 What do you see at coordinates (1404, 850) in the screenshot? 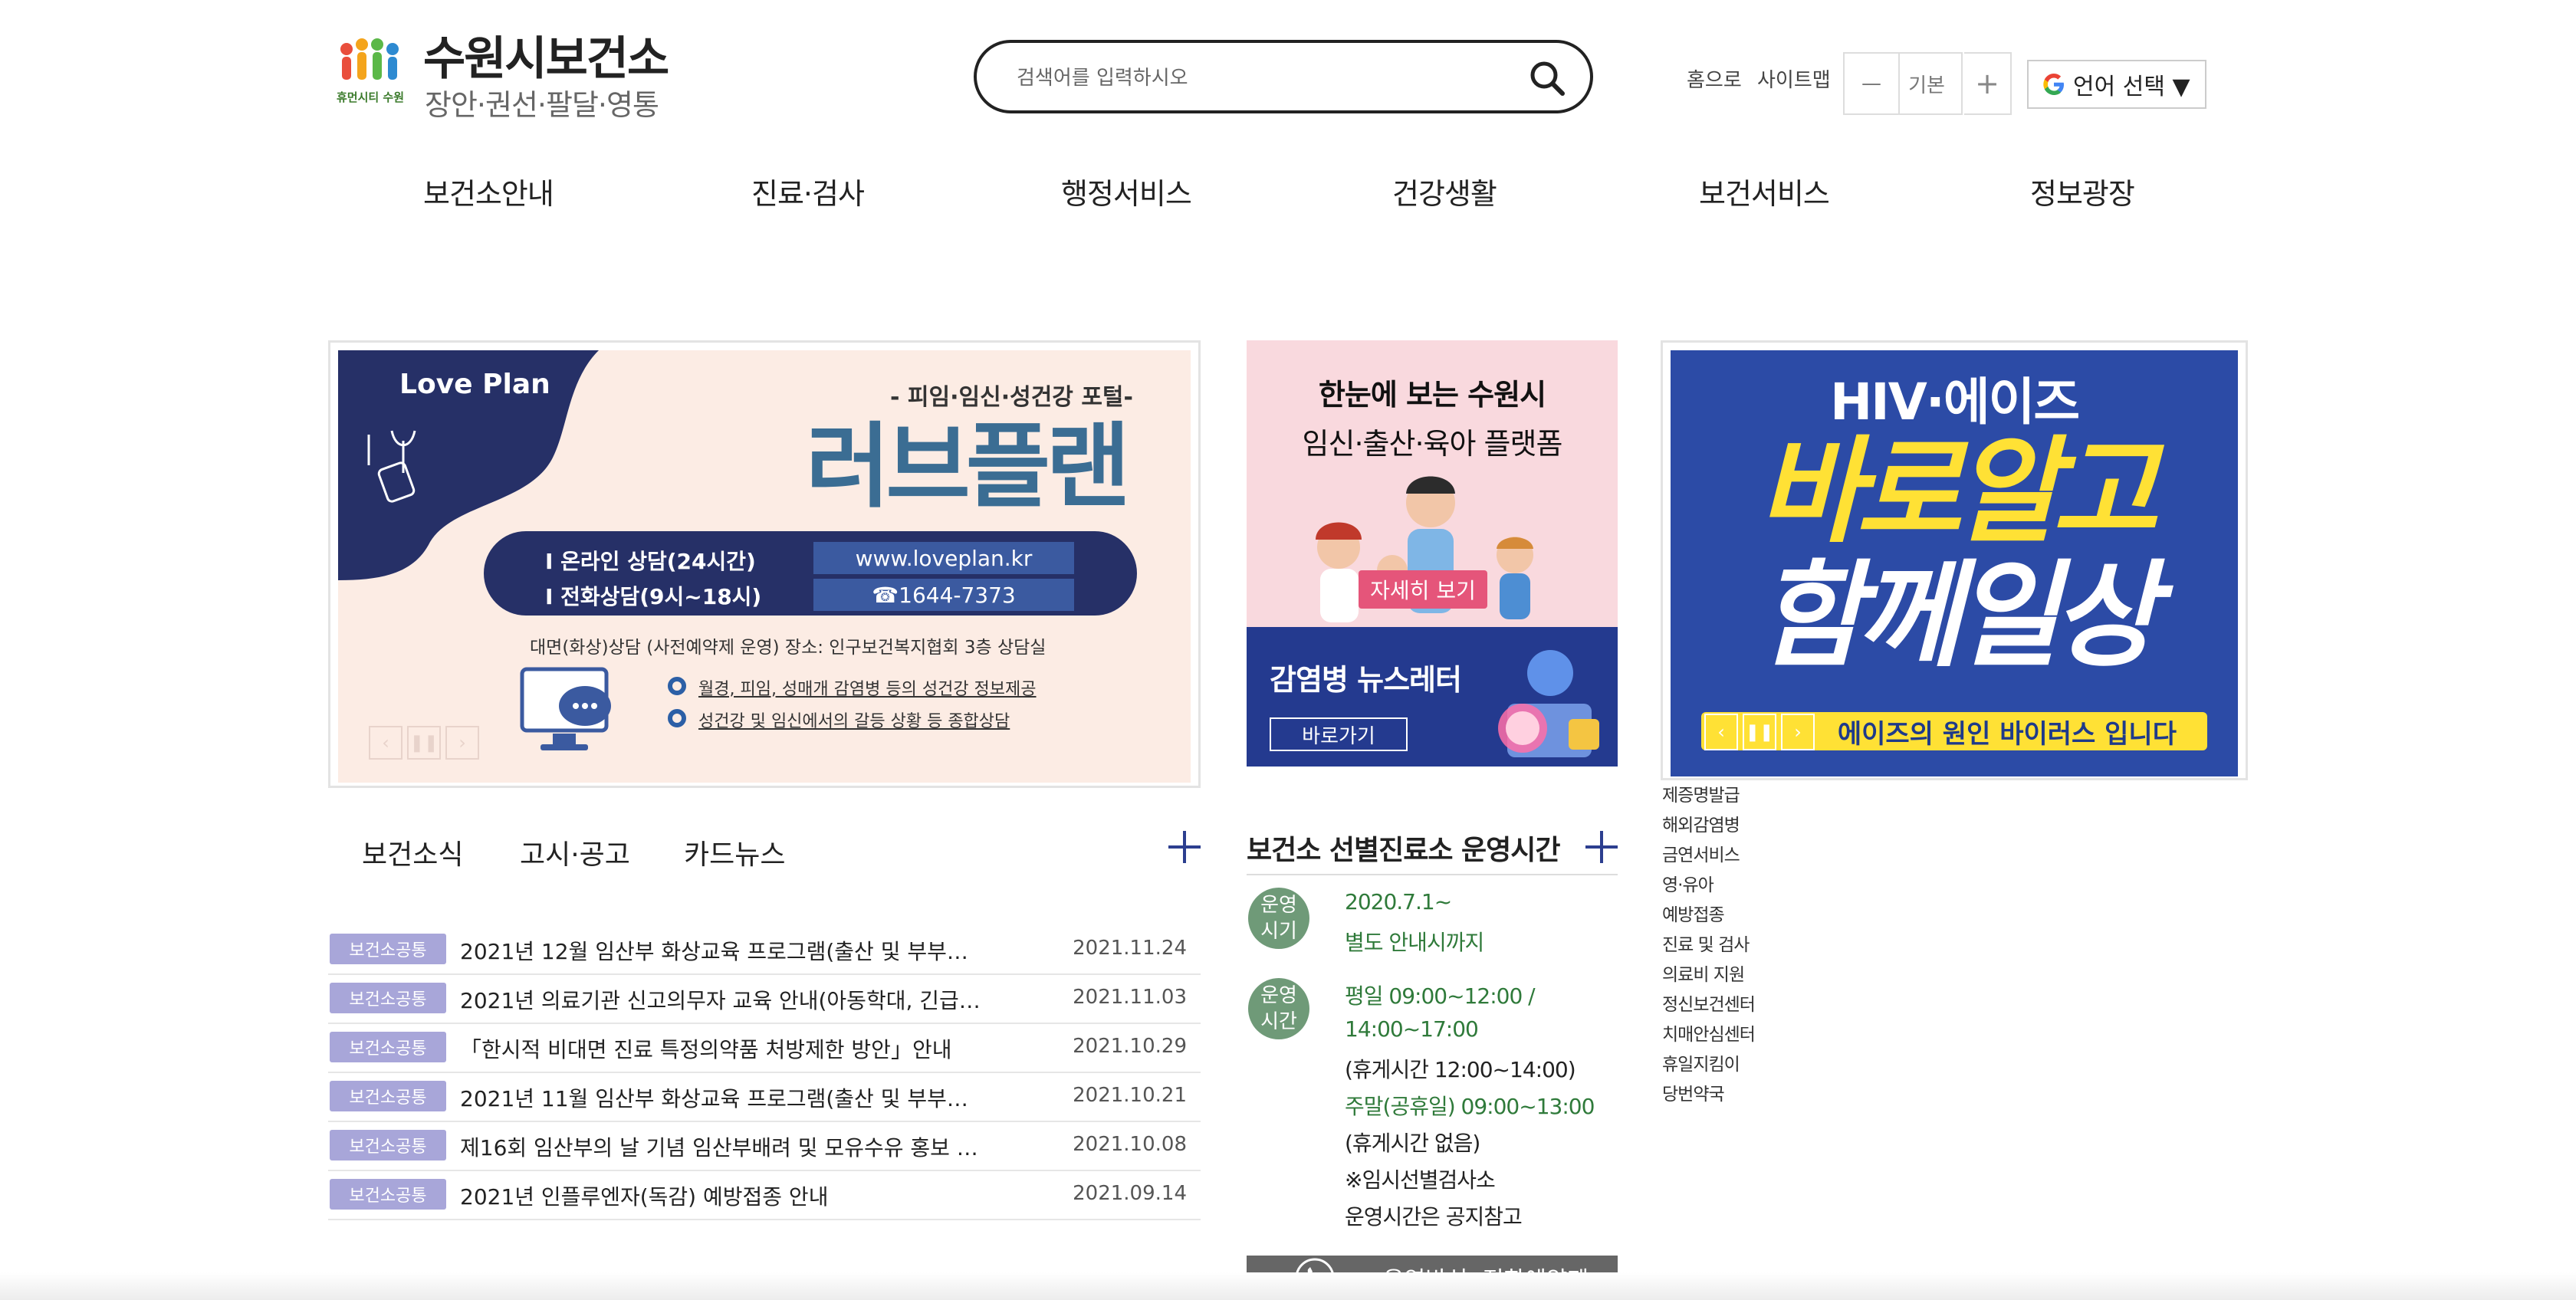
I see `clinic-hours-title: 보건소 선별진료소 운영시간` at bounding box center [1404, 850].